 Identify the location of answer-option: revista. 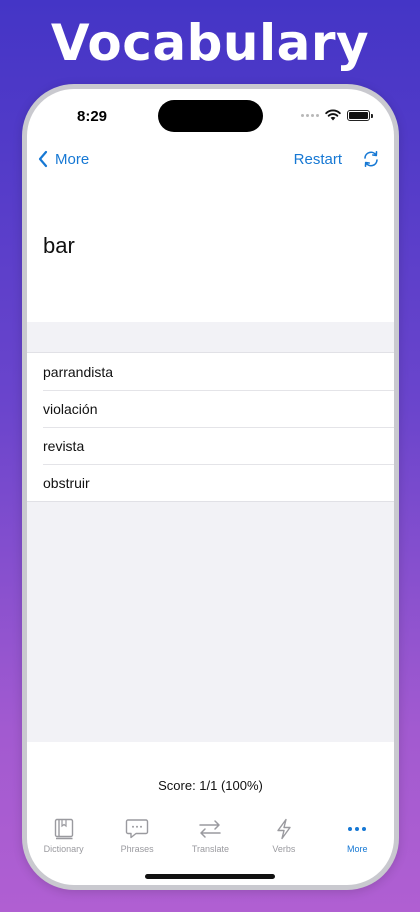
(210, 445).